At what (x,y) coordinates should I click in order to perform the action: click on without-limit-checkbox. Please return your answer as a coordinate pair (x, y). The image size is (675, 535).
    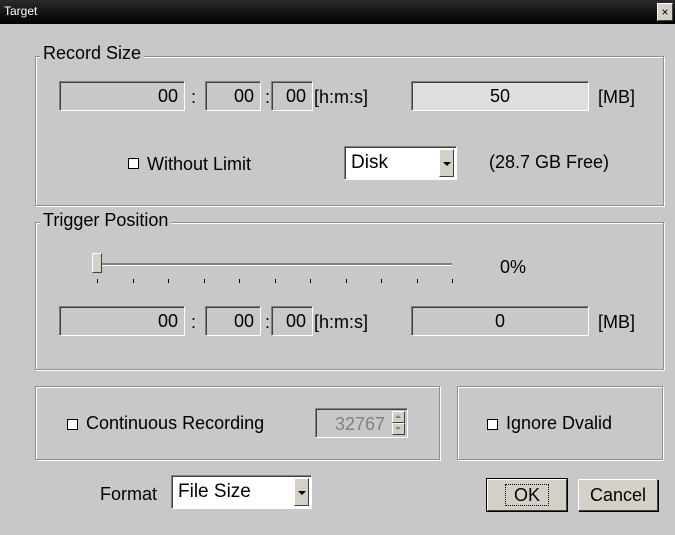
    Looking at the image, I should click on (133, 163).